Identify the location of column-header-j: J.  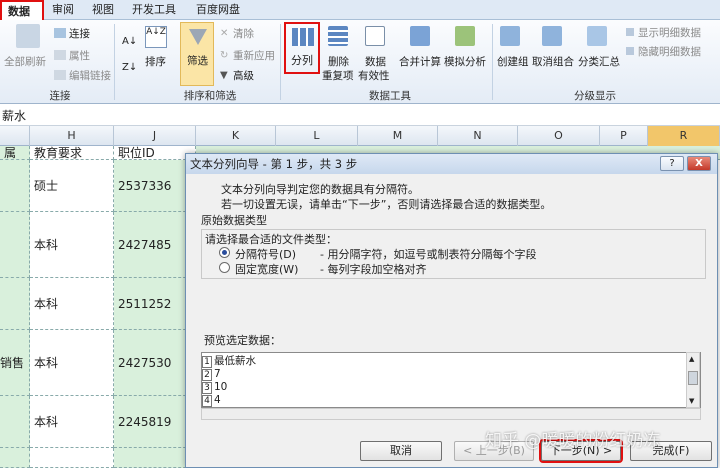
(155, 136).